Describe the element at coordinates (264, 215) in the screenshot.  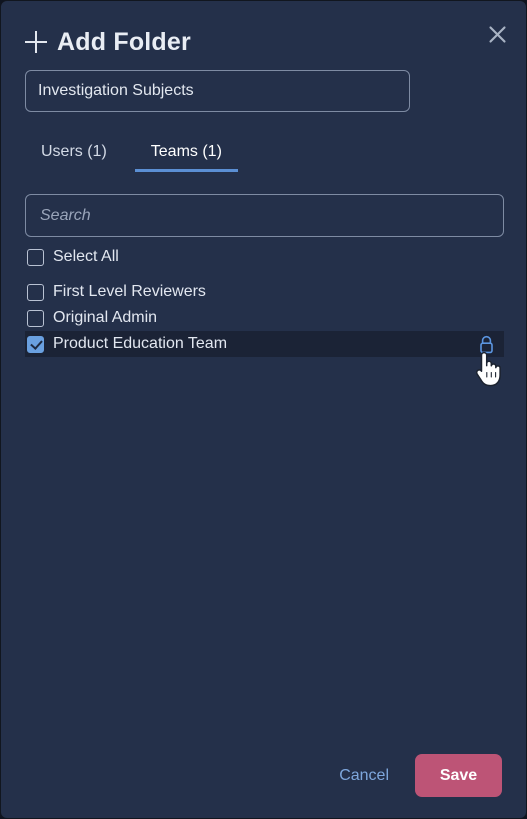
I see `search-input` at that location.